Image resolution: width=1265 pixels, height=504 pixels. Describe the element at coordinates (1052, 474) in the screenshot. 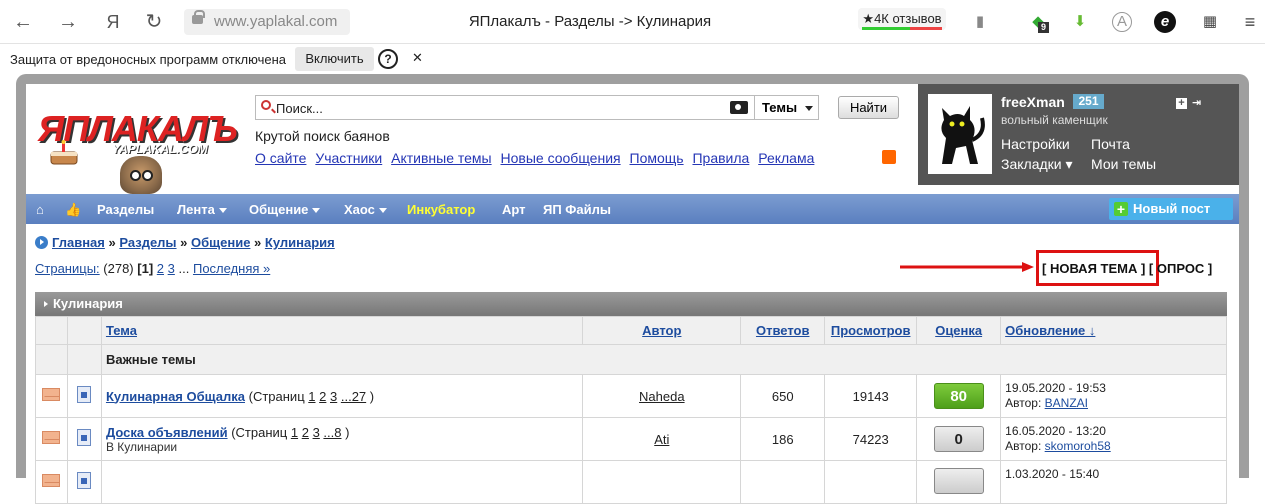

I see `topic-updated: 1.03.2020 - 15:40` at that location.